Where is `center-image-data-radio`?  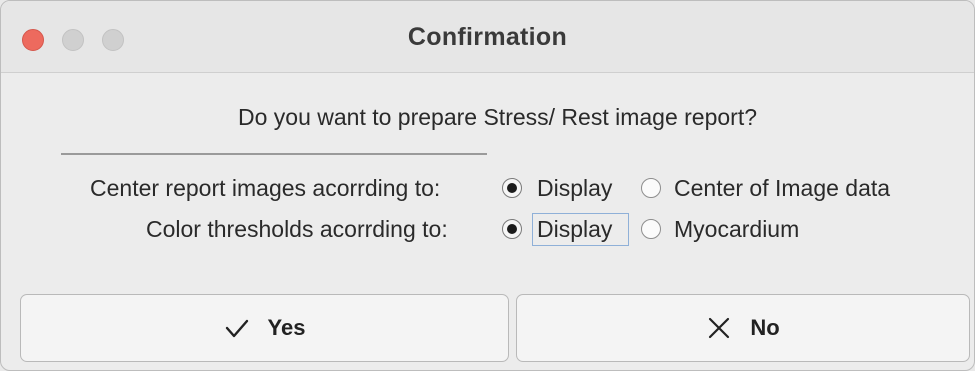 center-image-data-radio is located at coordinates (651, 188).